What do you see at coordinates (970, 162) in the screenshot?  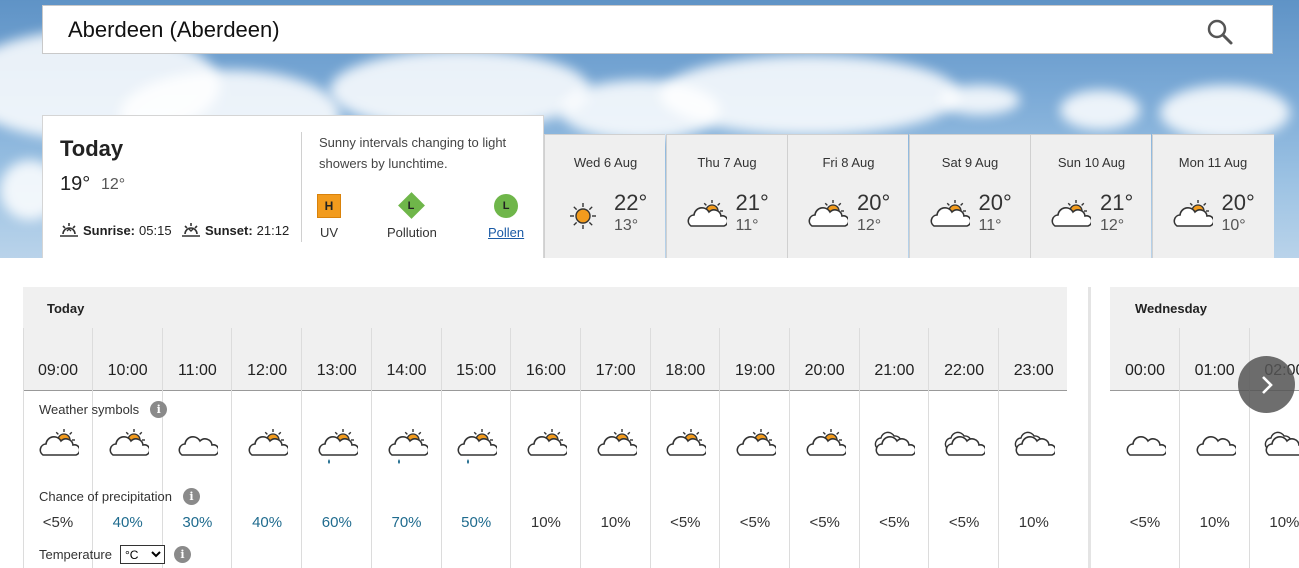 I see `day-name: Sat 9 Aug` at bounding box center [970, 162].